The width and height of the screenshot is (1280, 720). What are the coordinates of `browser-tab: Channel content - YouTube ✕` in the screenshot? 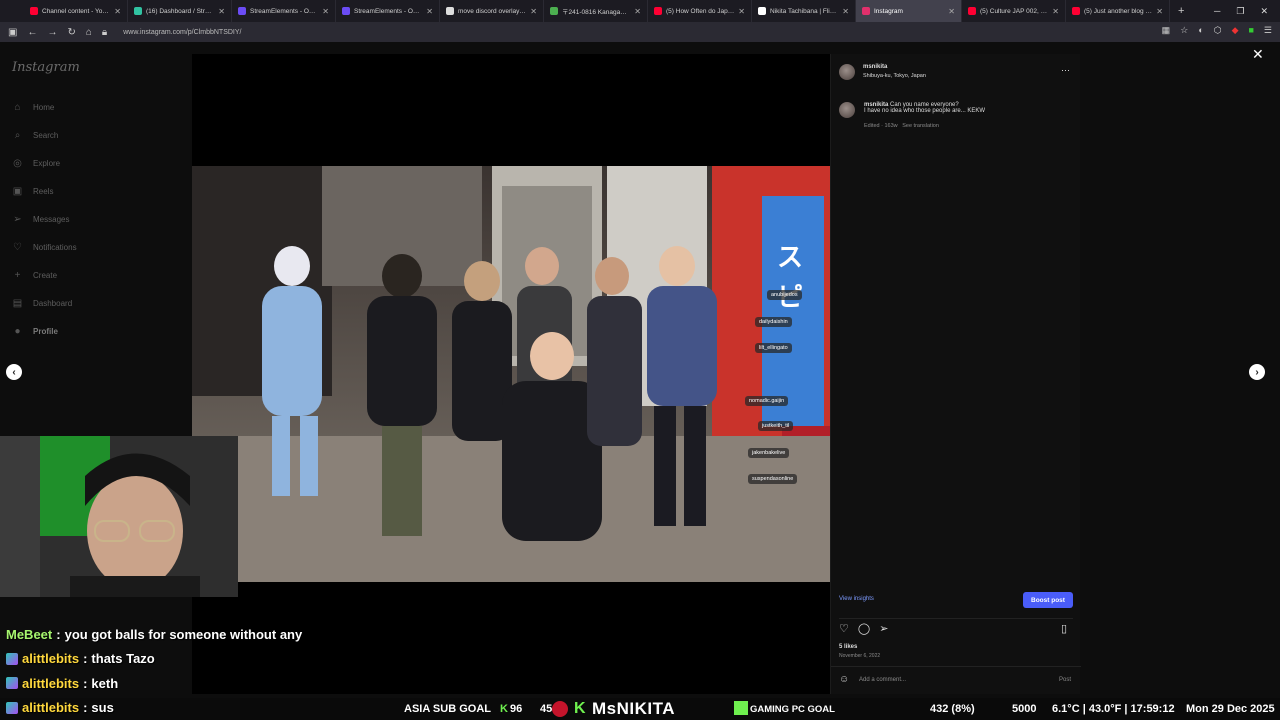 It's located at (76, 11).